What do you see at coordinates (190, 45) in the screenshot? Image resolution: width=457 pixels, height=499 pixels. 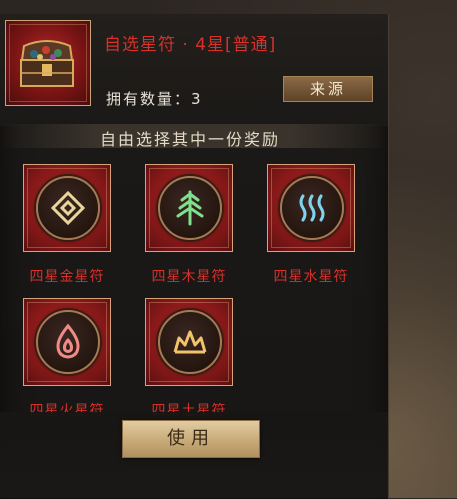 I see `item-title: 自选星符 · 4星[普通]` at bounding box center [190, 45].